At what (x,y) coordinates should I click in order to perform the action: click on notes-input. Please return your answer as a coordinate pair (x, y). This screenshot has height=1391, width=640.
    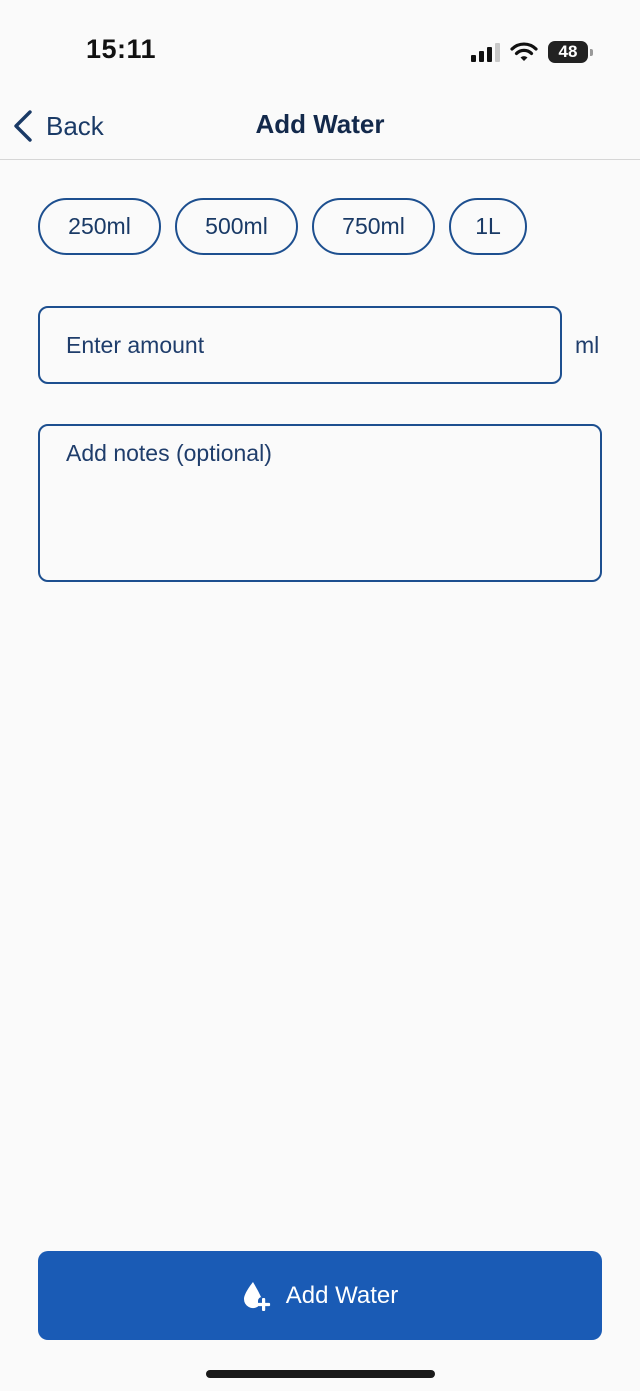
    Looking at the image, I should click on (320, 503).